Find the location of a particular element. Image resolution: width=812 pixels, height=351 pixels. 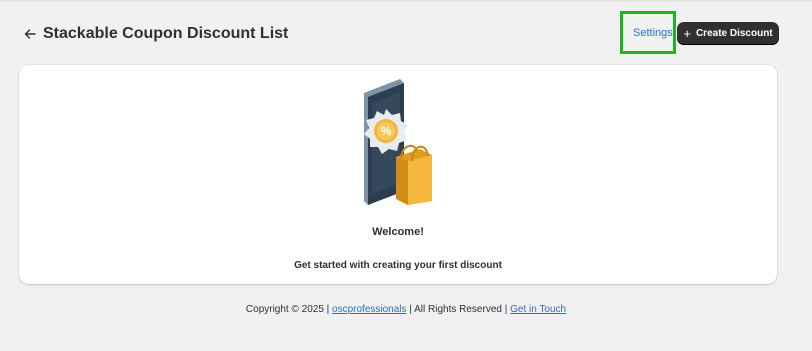

settings-link: Settings is located at coordinates (653, 33).